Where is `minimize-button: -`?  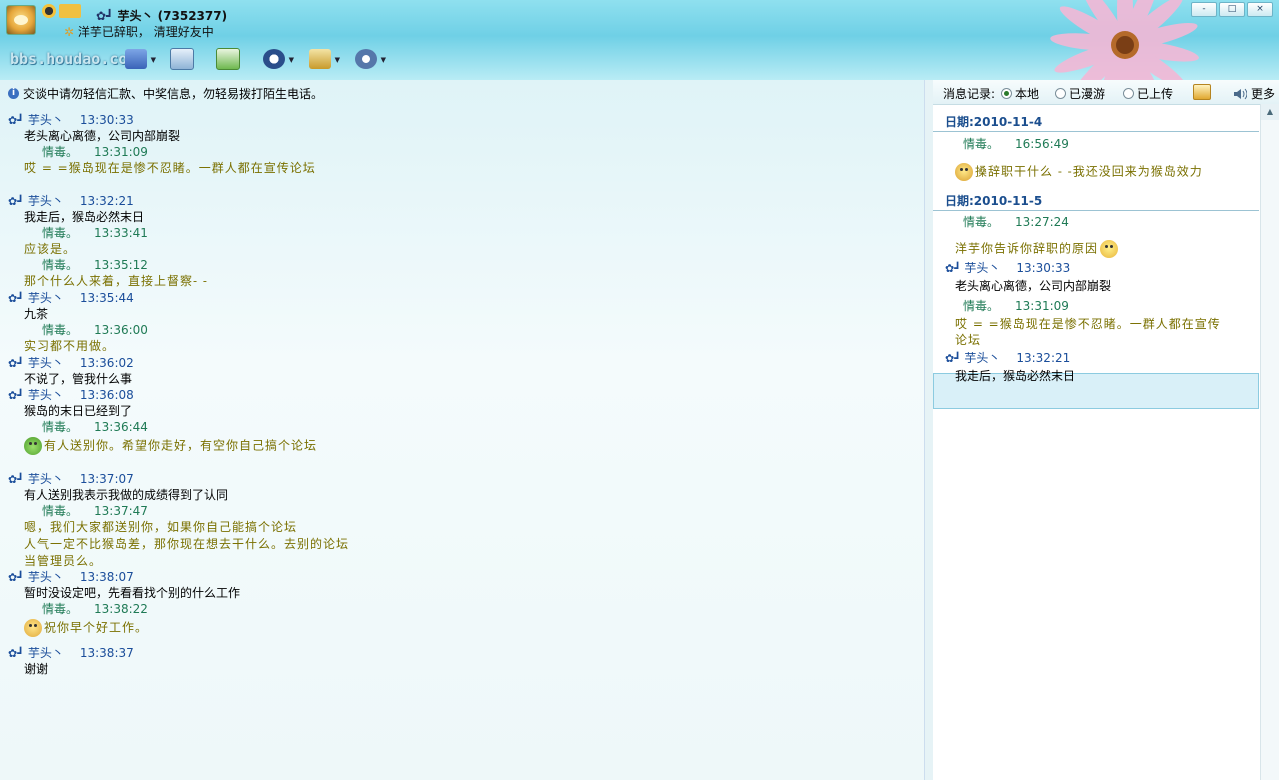 minimize-button: - is located at coordinates (1204, 9).